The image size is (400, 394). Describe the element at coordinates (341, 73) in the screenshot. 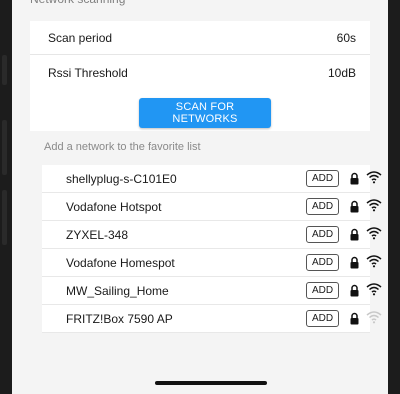

I see `rssi-threshold-value: 10dB` at that location.